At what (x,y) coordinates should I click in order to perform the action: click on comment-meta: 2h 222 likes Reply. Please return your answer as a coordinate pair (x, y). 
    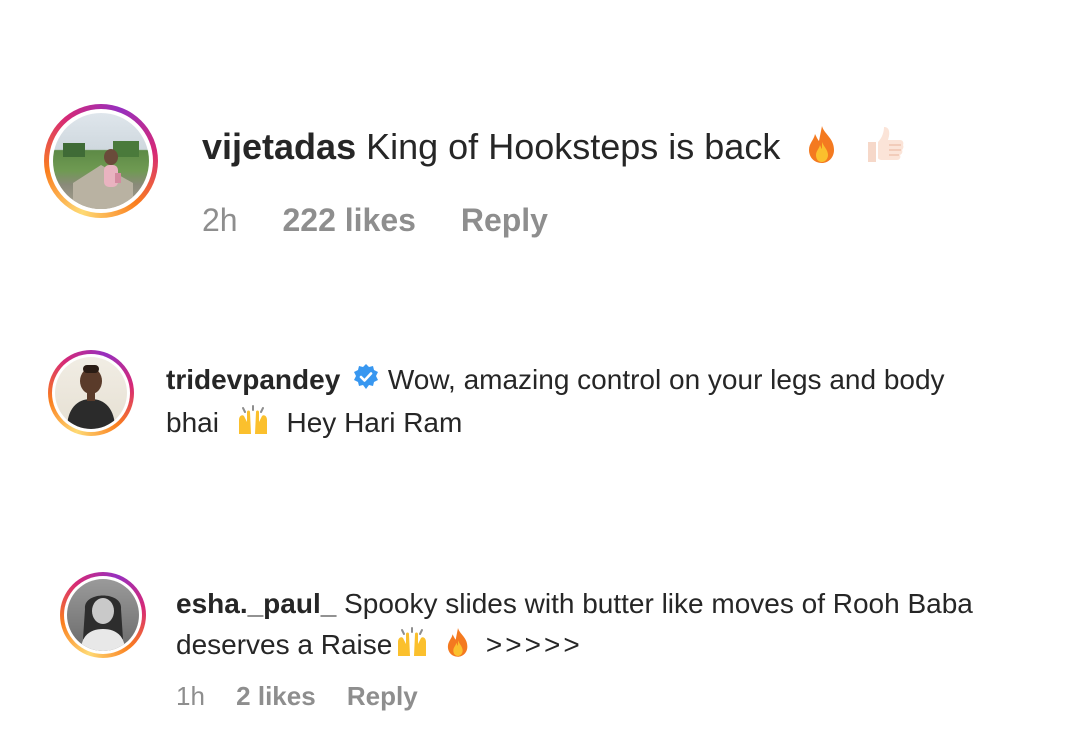
    Looking at the image, I should click on (375, 220).